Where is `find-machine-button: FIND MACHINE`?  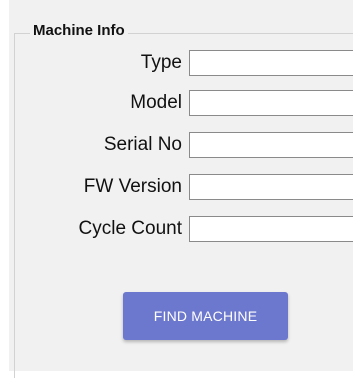 find-machine-button: FIND MACHINE is located at coordinates (205, 316).